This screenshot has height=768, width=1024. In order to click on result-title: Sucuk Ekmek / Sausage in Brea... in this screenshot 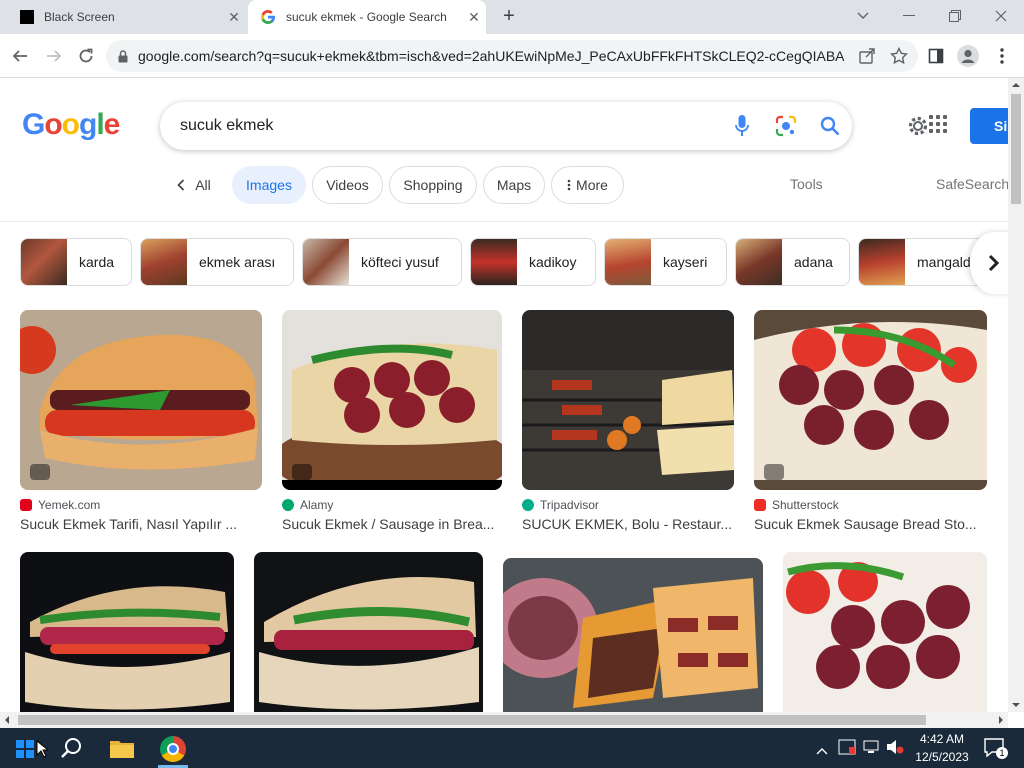, I will do `click(392, 524)`.